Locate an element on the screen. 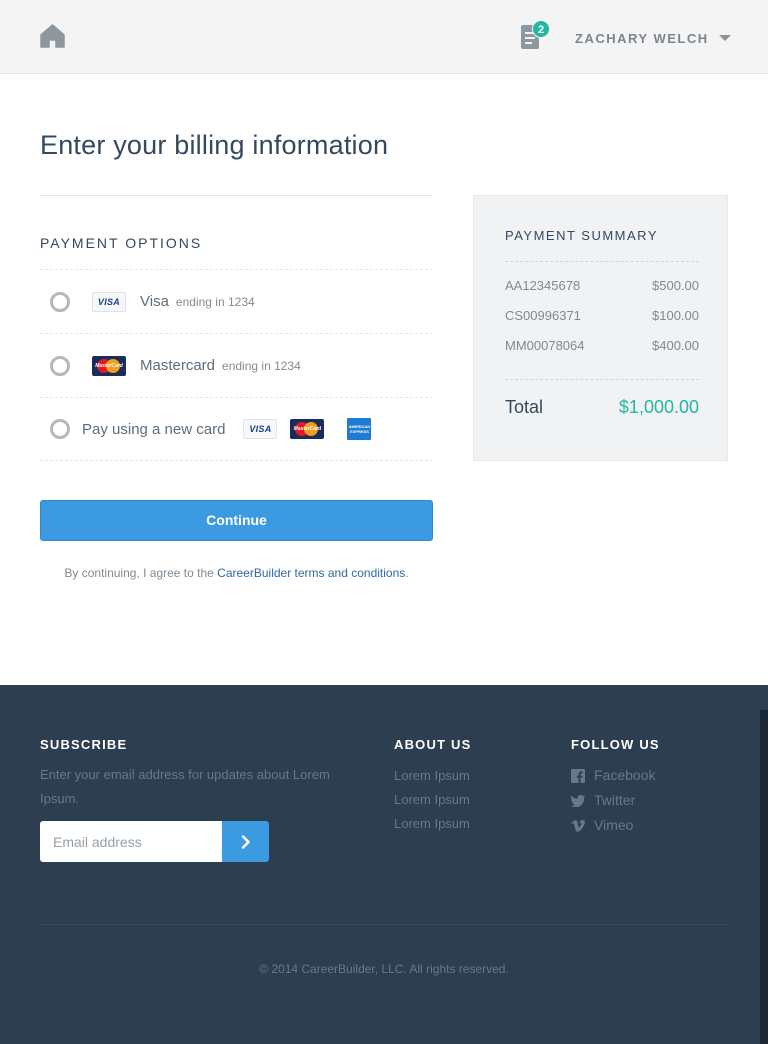  subscribe-heading: SUBSCRIBE is located at coordinates (84, 744).